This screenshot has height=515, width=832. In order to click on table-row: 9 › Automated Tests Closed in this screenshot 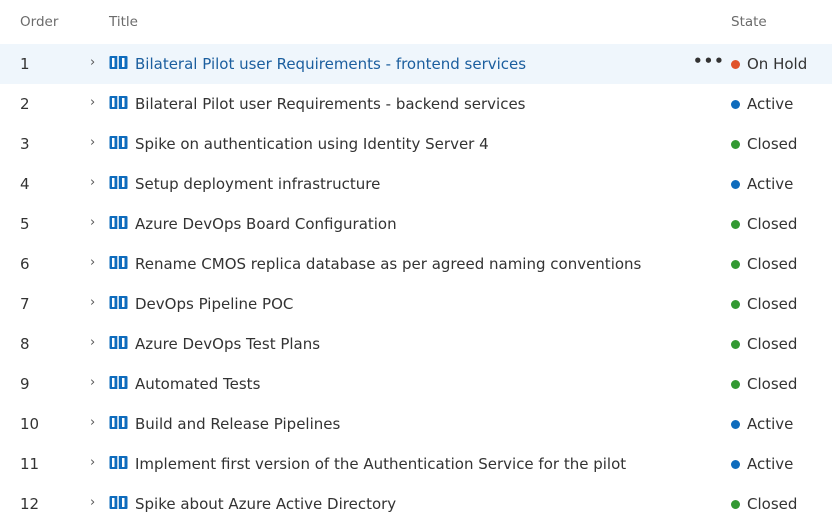, I will do `click(416, 384)`.